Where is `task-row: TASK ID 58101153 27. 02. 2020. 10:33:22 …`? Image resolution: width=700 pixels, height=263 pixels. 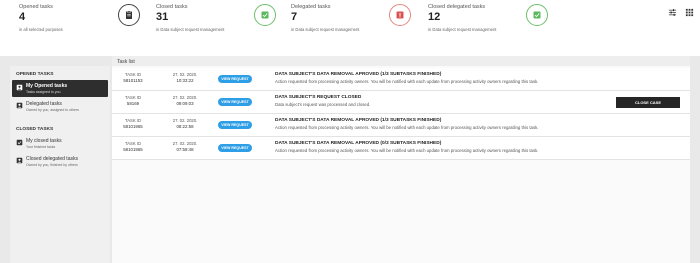
task-row: TASK ID 58101153 27. 02. 2020. 10:33:22 … is located at coordinates (401, 79).